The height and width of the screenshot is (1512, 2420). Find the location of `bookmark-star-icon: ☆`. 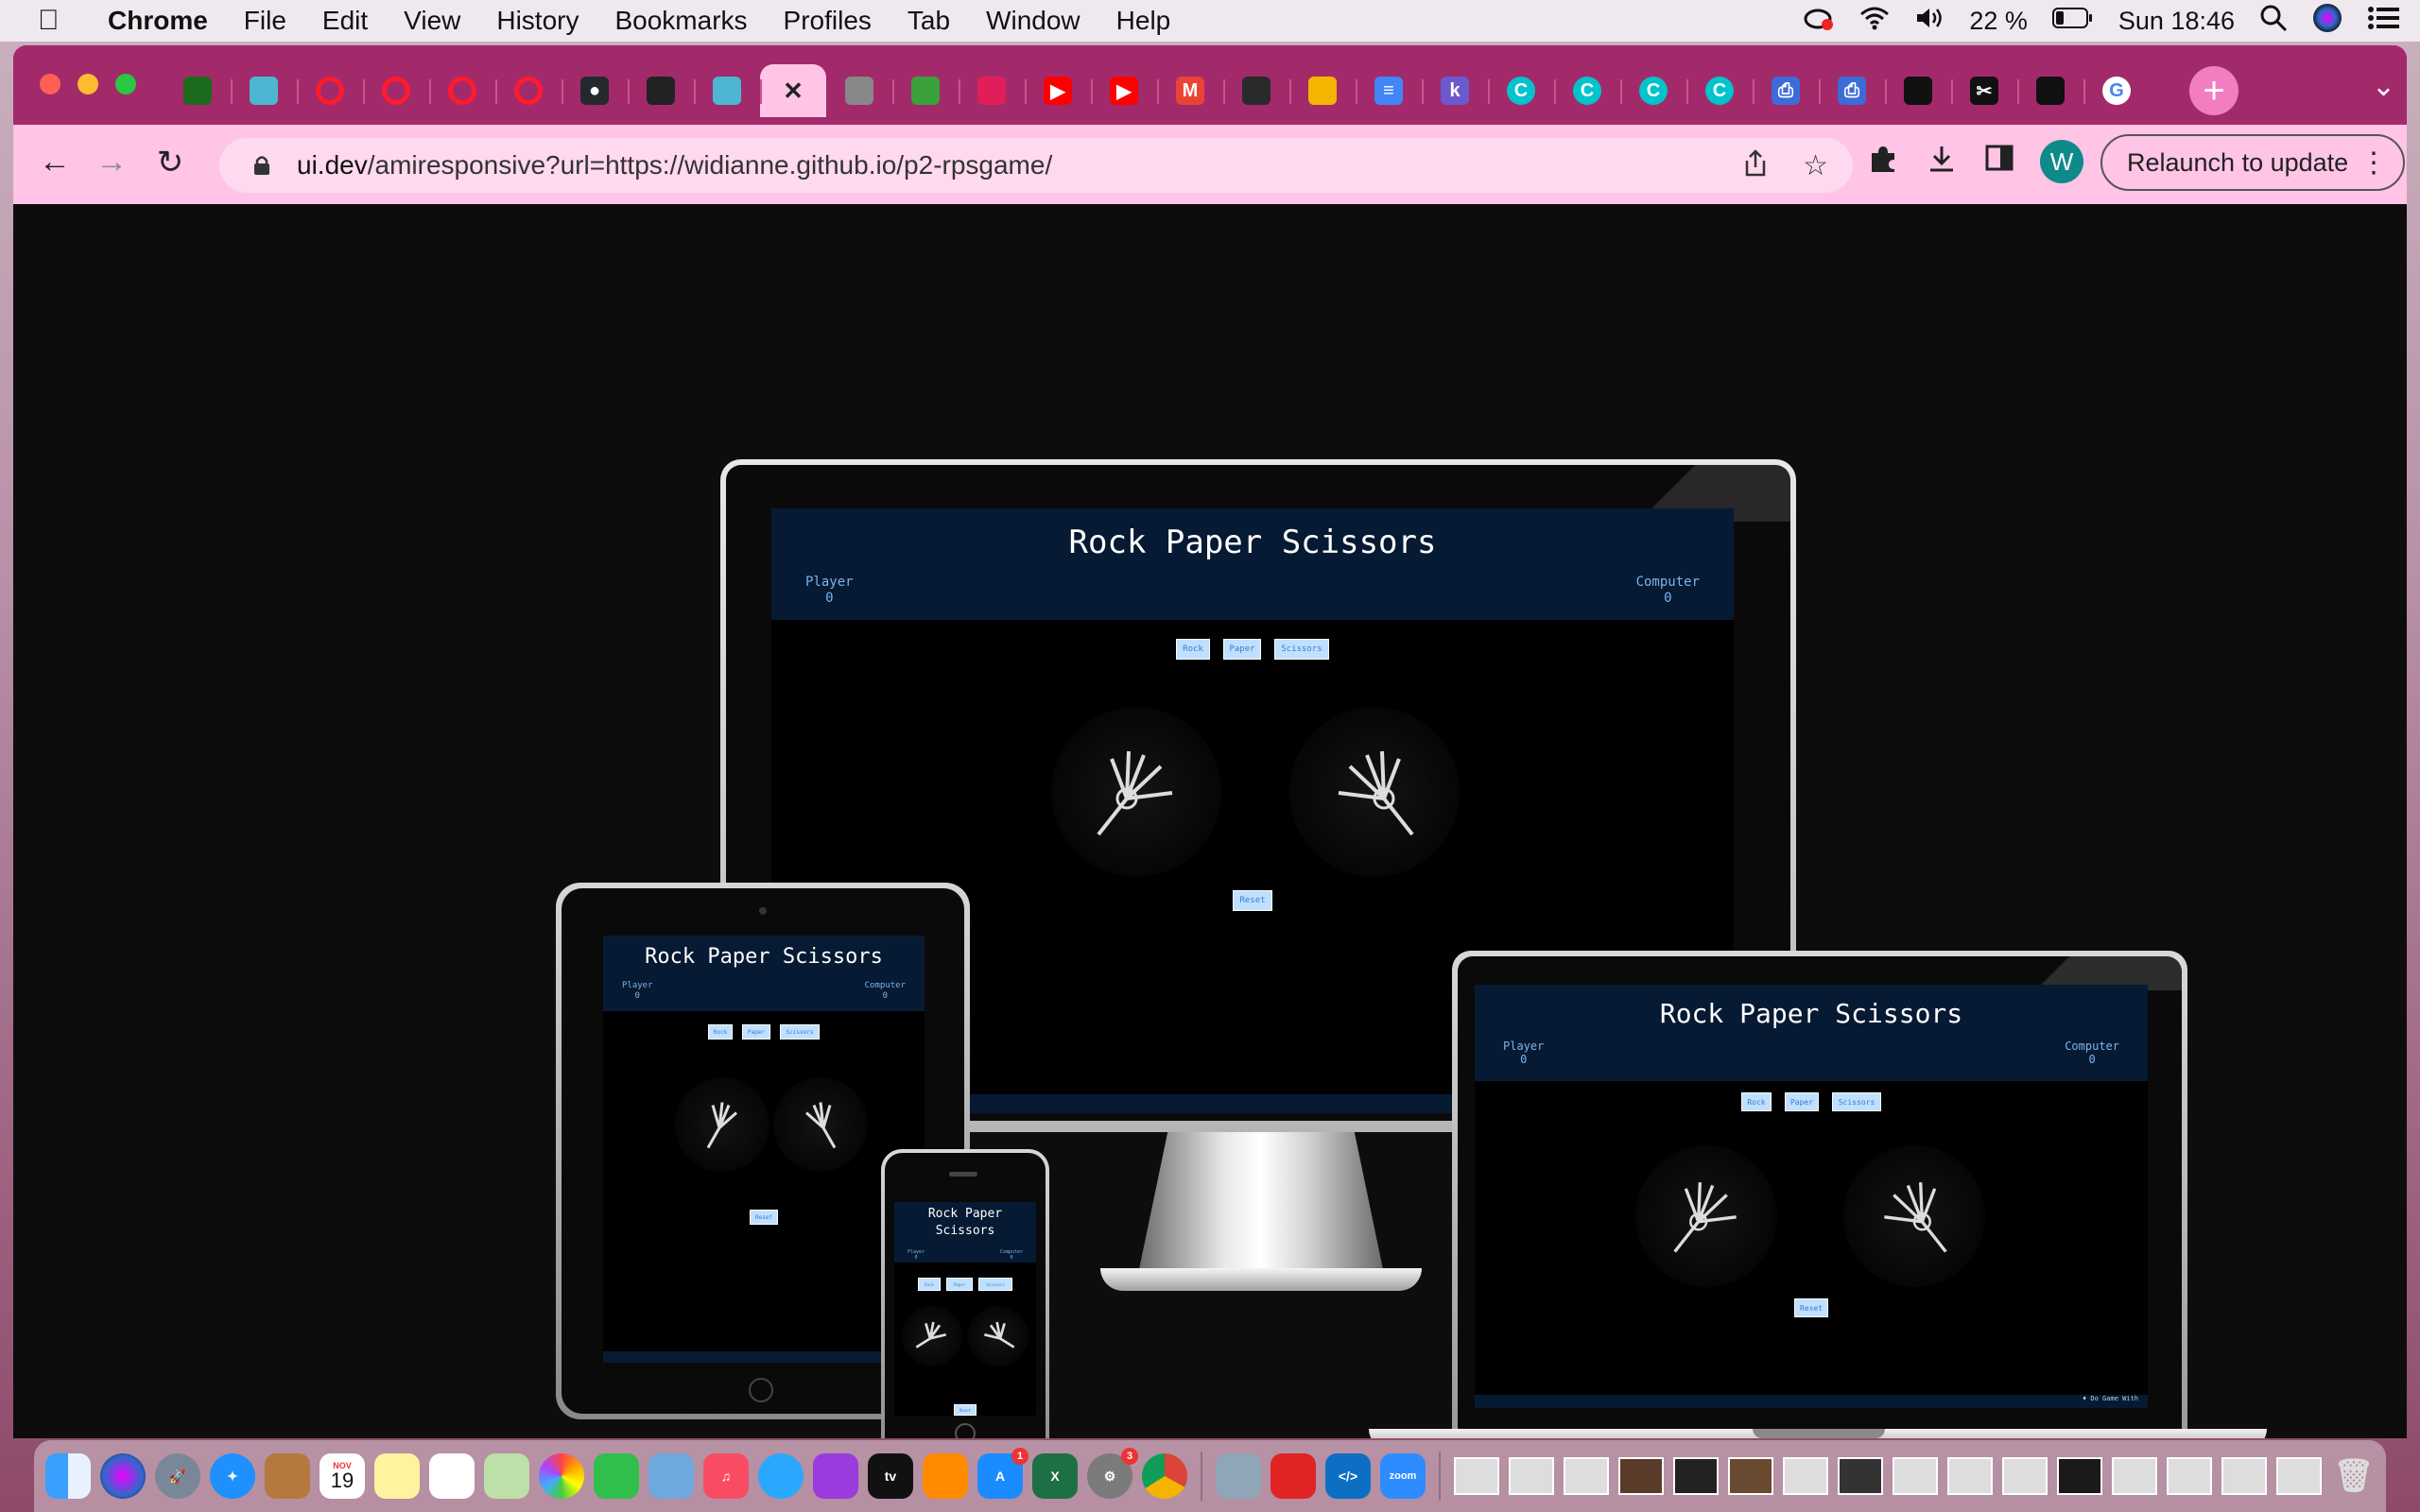

bookmark-star-icon: ☆ is located at coordinates (1815, 165).